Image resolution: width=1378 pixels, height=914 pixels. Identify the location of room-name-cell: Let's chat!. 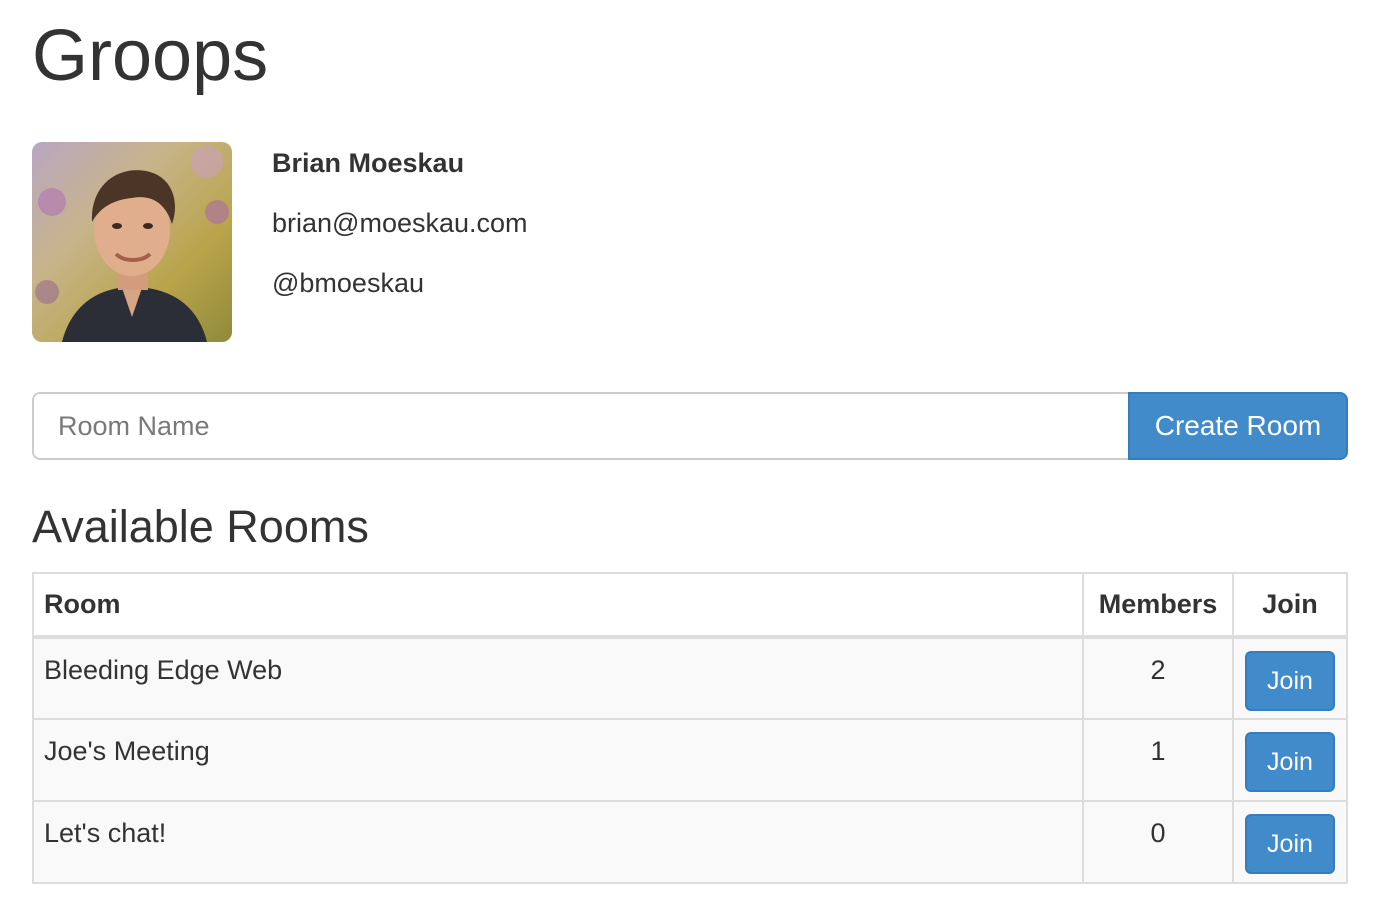
(558, 842).